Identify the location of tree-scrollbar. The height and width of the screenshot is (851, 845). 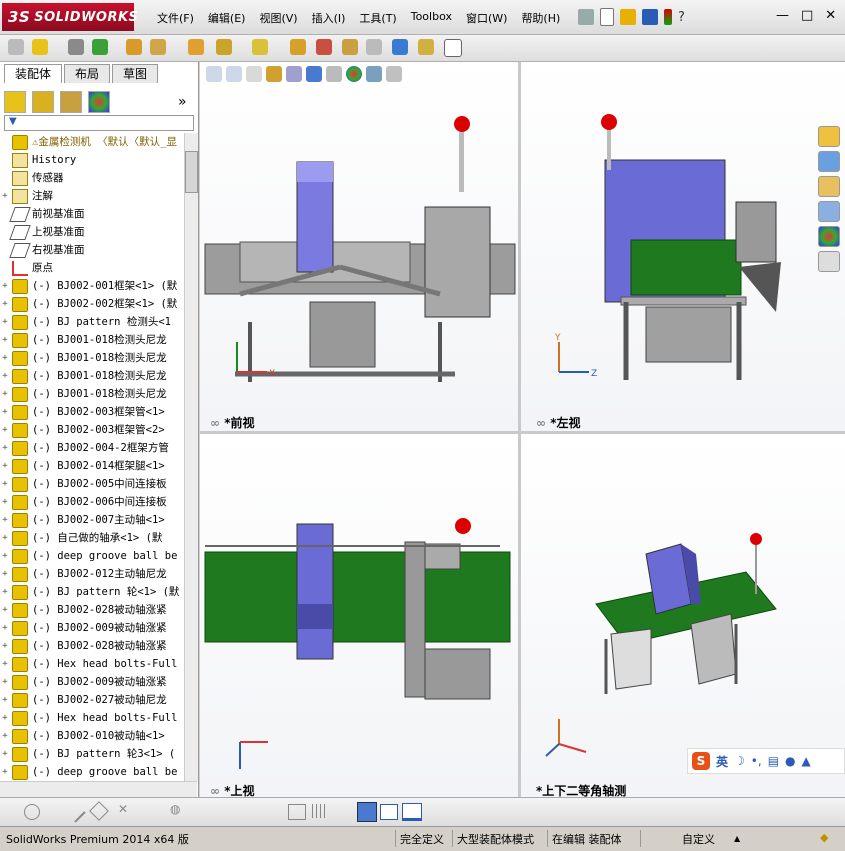
(191, 457).